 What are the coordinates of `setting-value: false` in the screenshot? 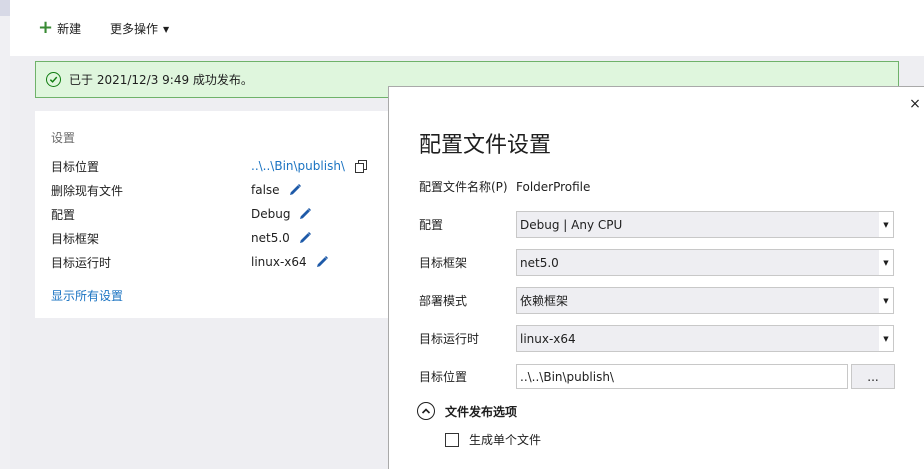 It's located at (276, 190).